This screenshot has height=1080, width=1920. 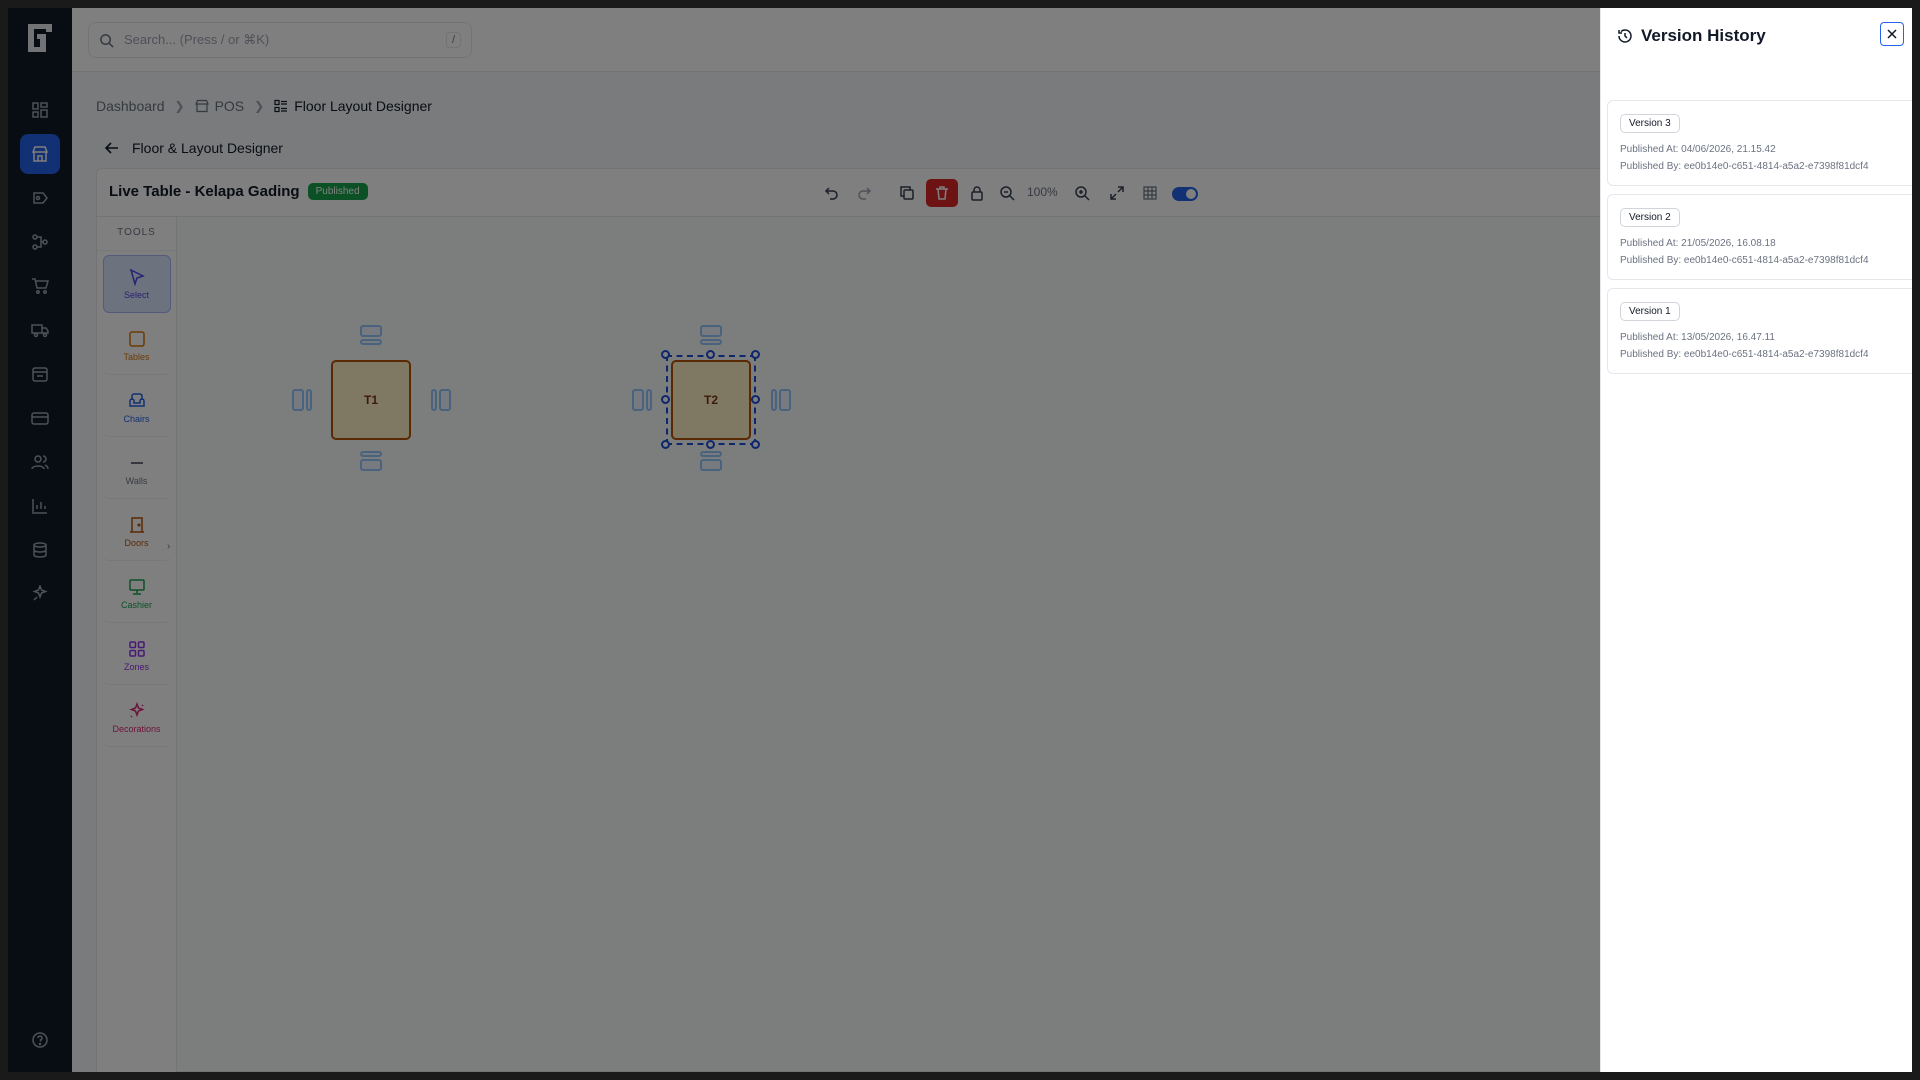 What do you see at coordinates (1650, 123) in the screenshot?
I see `version-tag: Version 3` at bounding box center [1650, 123].